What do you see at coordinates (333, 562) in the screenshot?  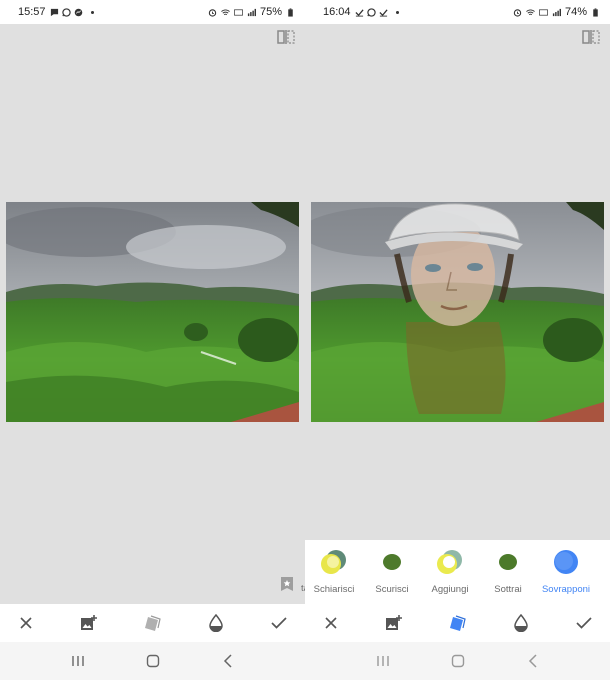 I see `lighten-thumb-icon` at bounding box center [333, 562].